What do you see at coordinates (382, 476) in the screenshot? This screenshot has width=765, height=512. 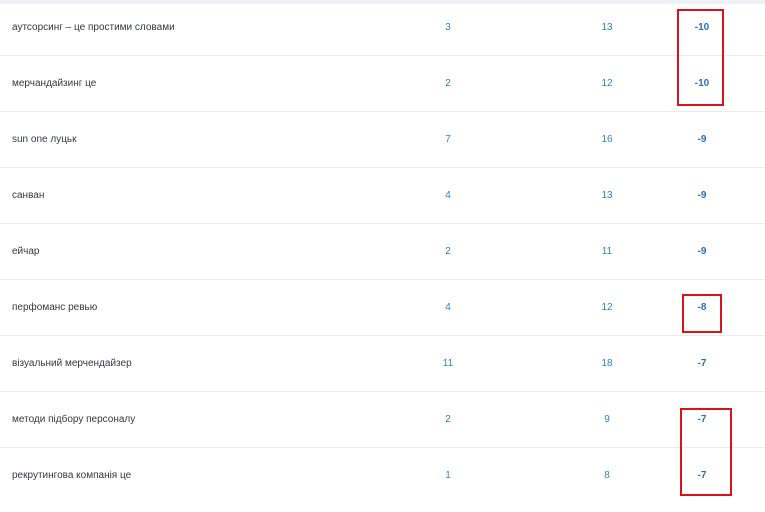 I see `table-row: рекрутингова компанія це 1 8 -7` at bounding box center [382, 476].